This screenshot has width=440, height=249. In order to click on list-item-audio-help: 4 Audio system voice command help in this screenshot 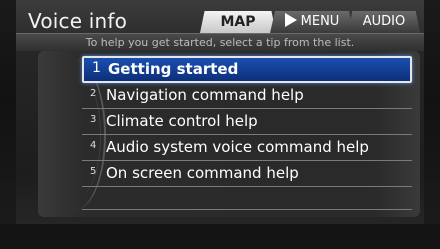, I will do `click(247, 148)`.